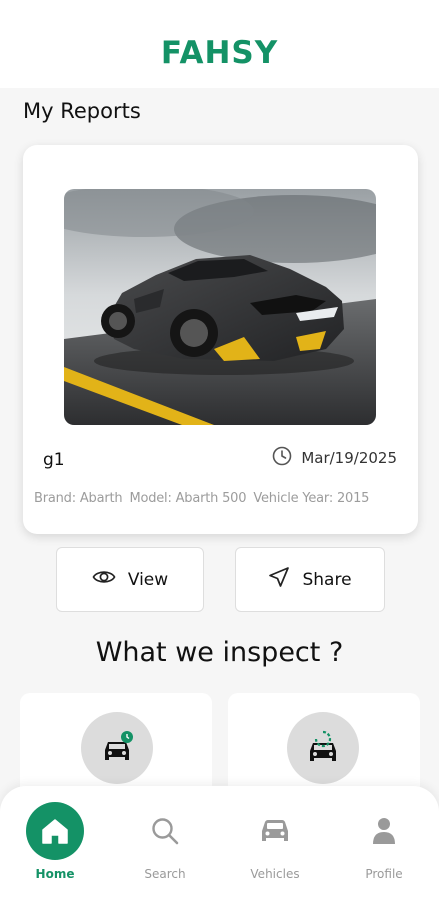 The width and height of the screenshot is (439, 900). I want to click on car-clock-icon, so click(117, 748).